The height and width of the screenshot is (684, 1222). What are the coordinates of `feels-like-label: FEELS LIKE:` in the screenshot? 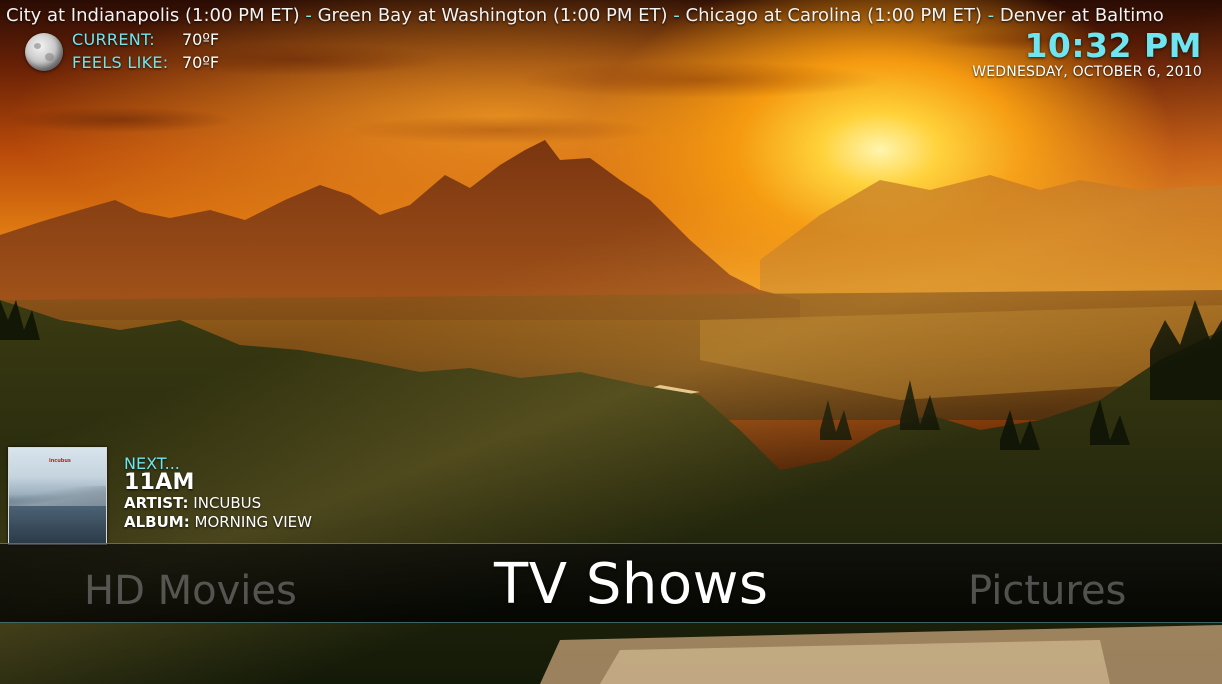 It's located at (120, 62).